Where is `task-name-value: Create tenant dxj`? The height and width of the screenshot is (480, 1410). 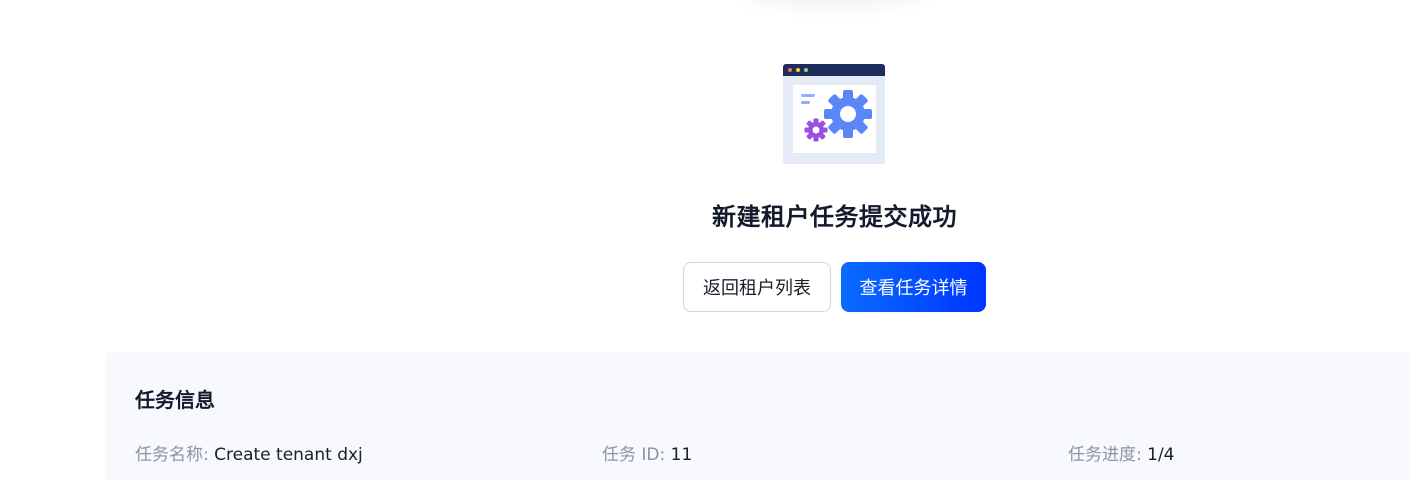
task-name-value: Create tenant dxj is located at coordinates (288, 455).